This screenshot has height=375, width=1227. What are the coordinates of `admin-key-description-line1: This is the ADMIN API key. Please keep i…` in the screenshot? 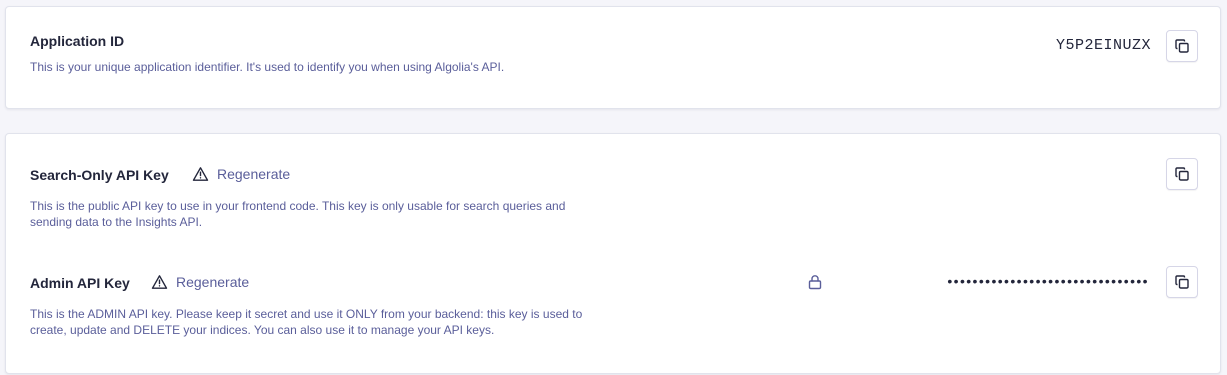 It's located at (306, 314).